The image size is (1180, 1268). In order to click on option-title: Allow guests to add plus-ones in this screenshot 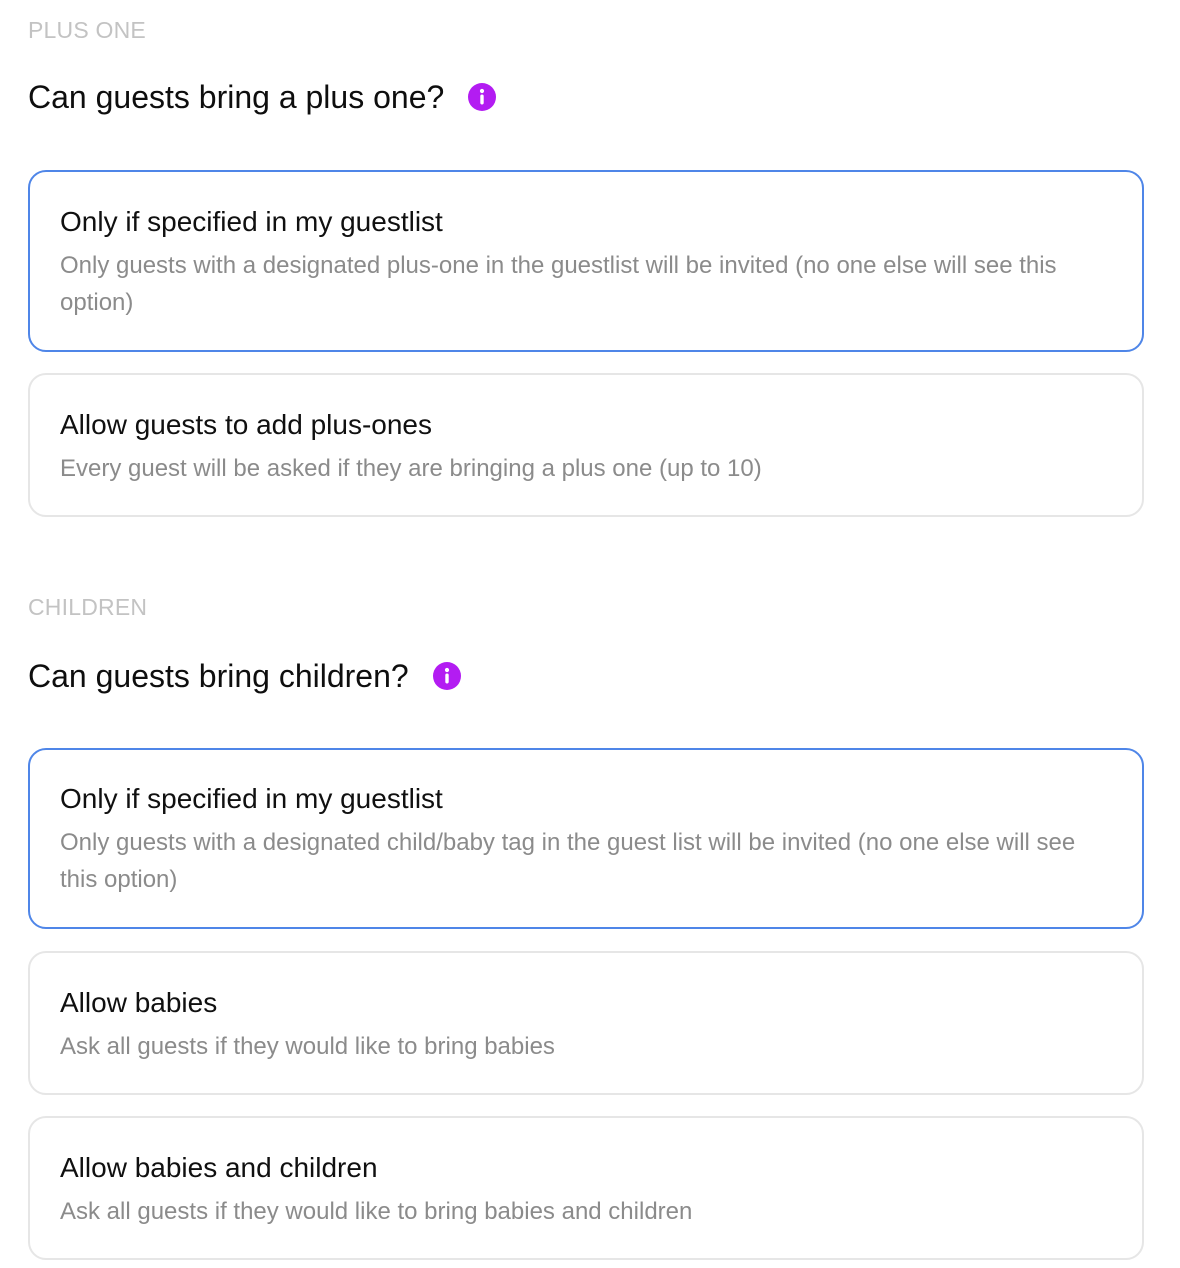, I will do `click(246, 424)`.